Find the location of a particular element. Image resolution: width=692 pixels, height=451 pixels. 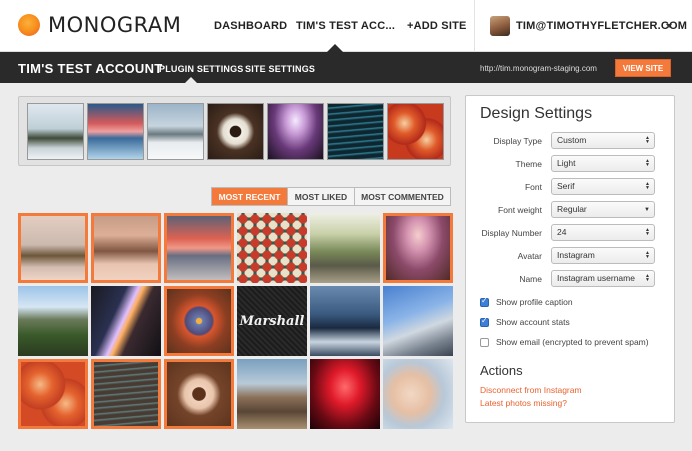

grid-photo-baby-face is located at coordinates (418, 394).